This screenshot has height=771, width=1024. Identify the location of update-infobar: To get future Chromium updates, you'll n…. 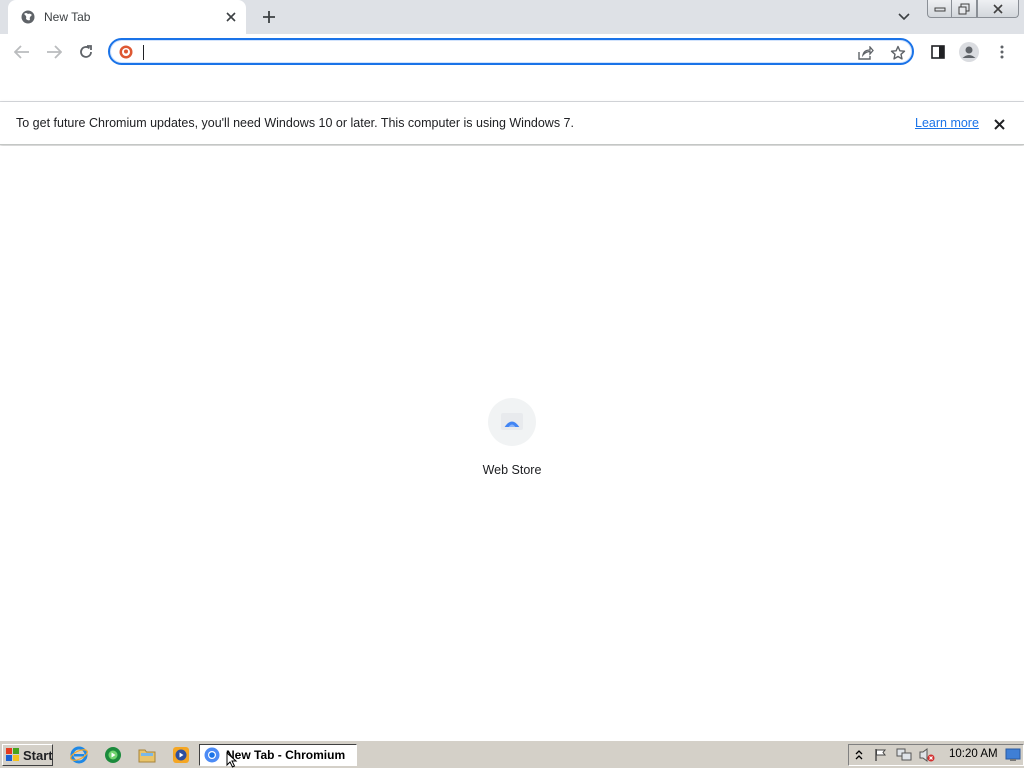
(512, 123).